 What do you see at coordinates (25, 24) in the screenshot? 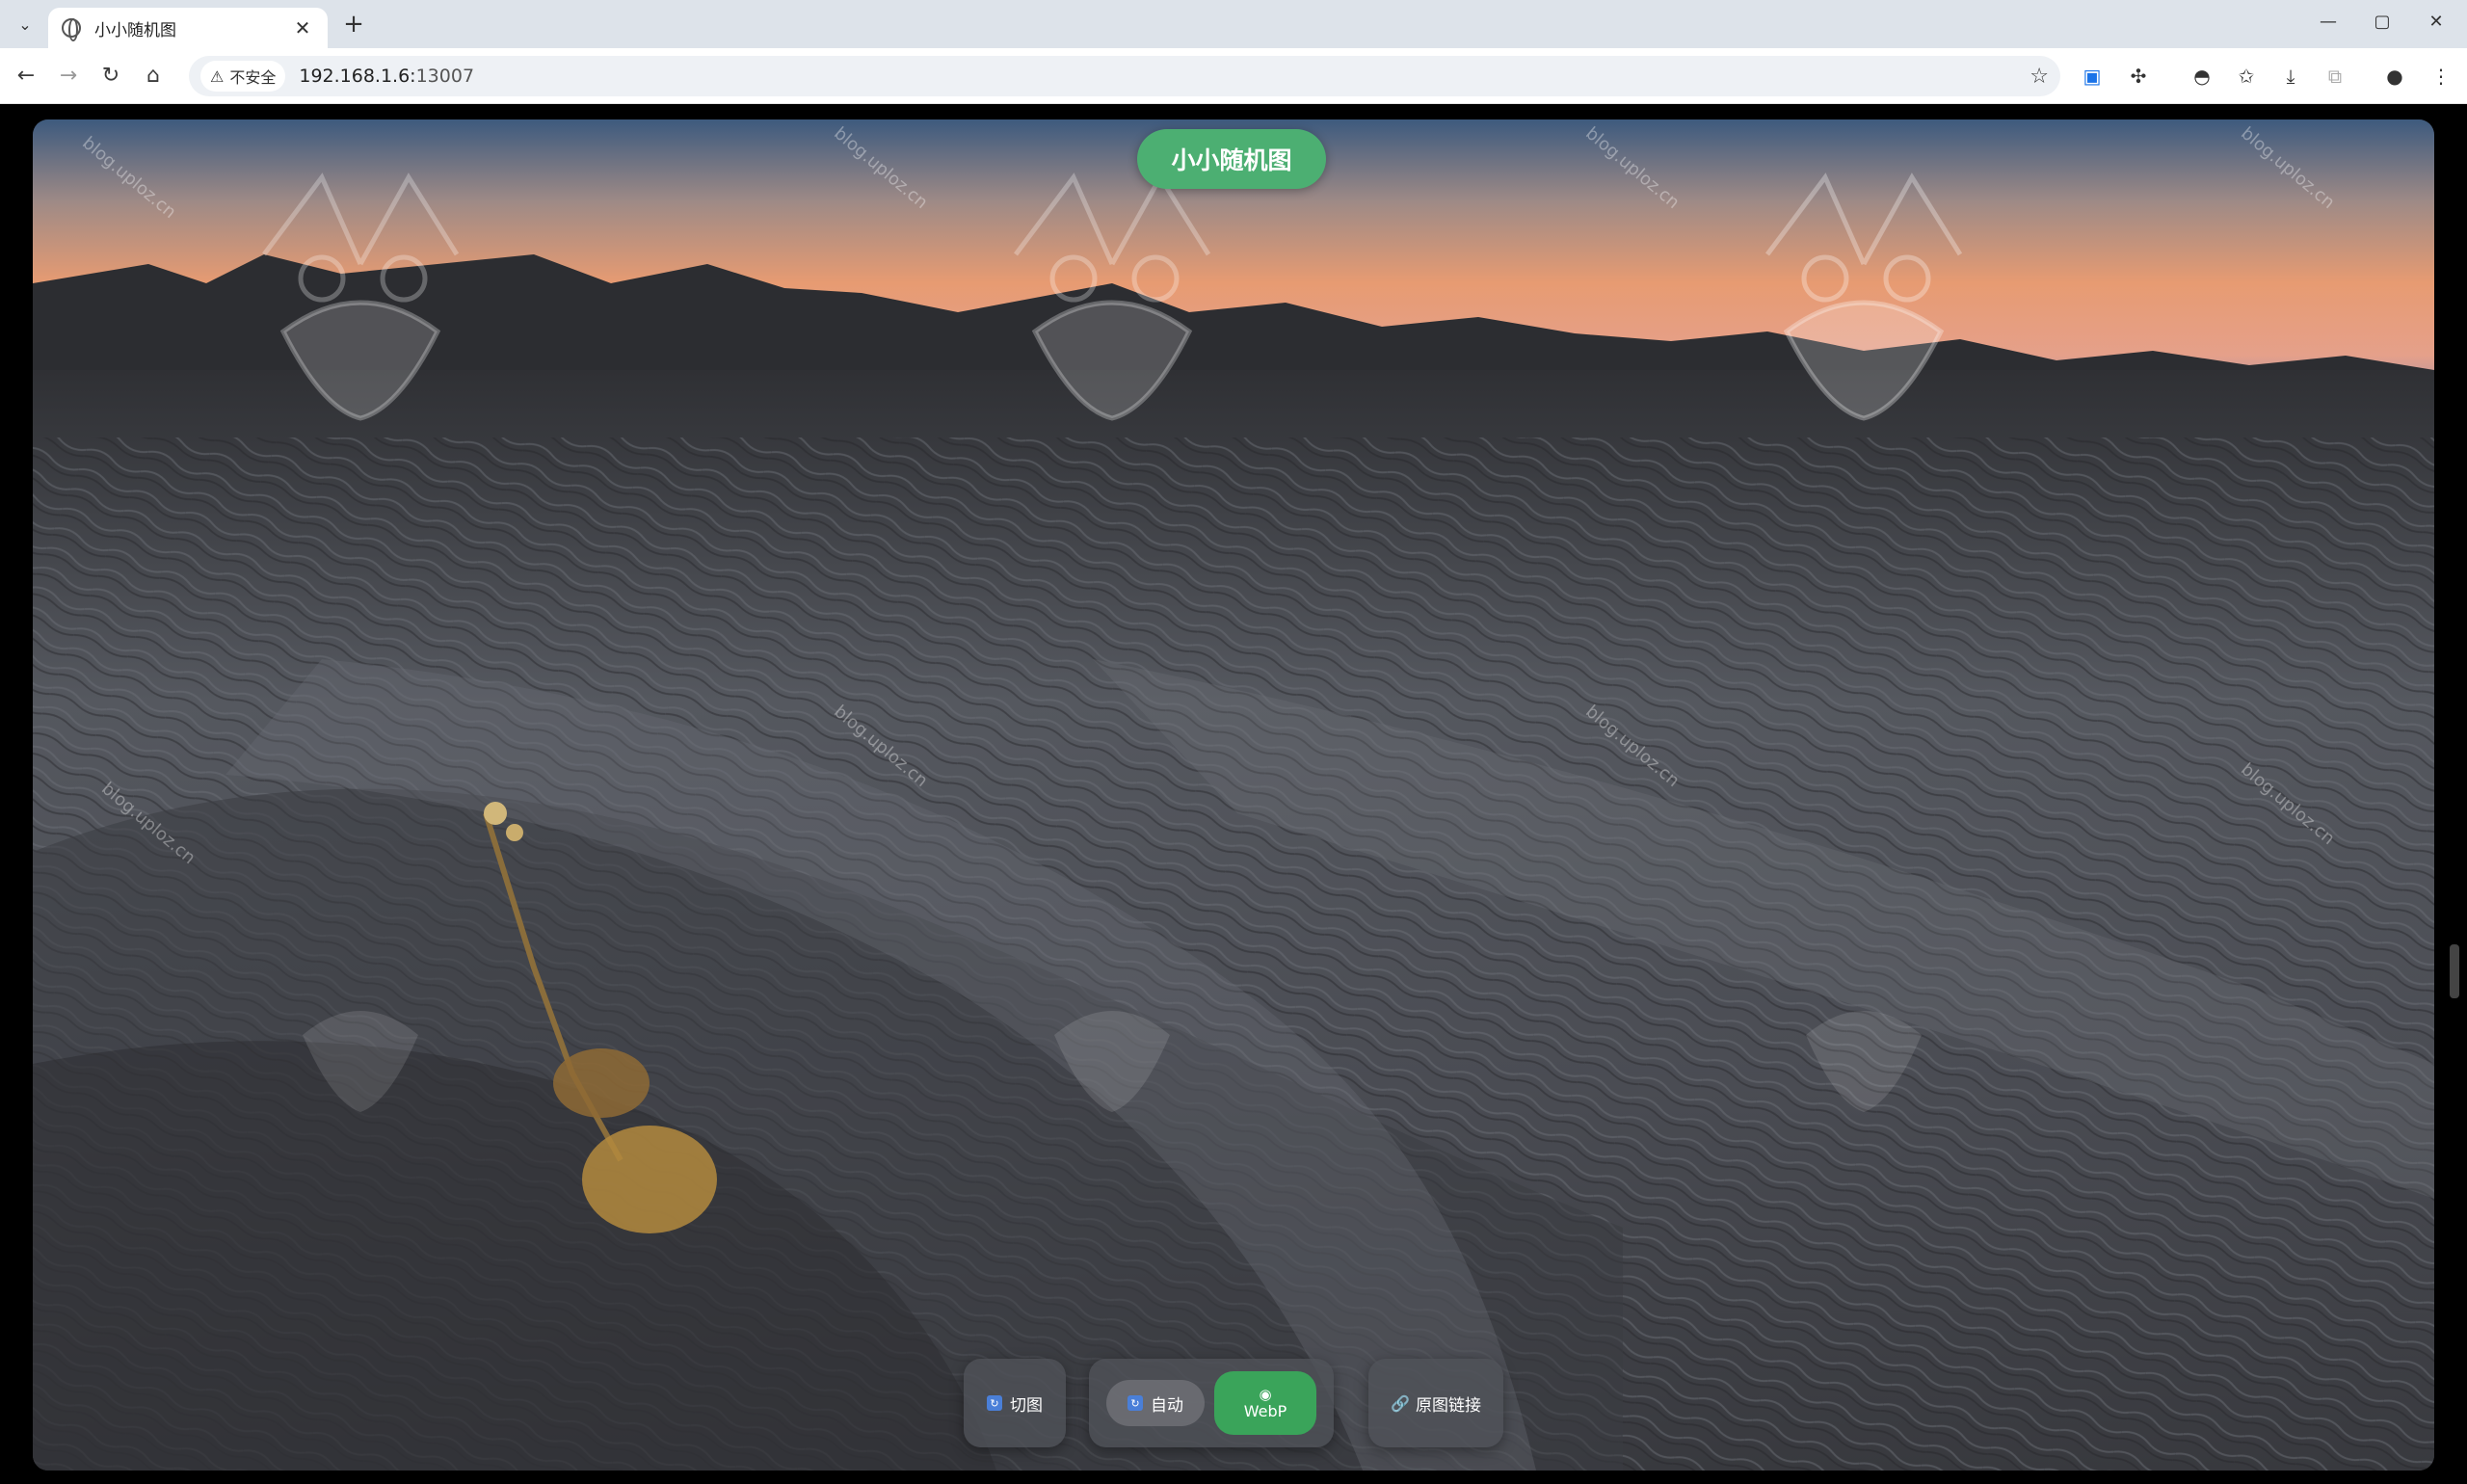
I see `tab-search-icon: ⌄` at bounding box center [25, 24].